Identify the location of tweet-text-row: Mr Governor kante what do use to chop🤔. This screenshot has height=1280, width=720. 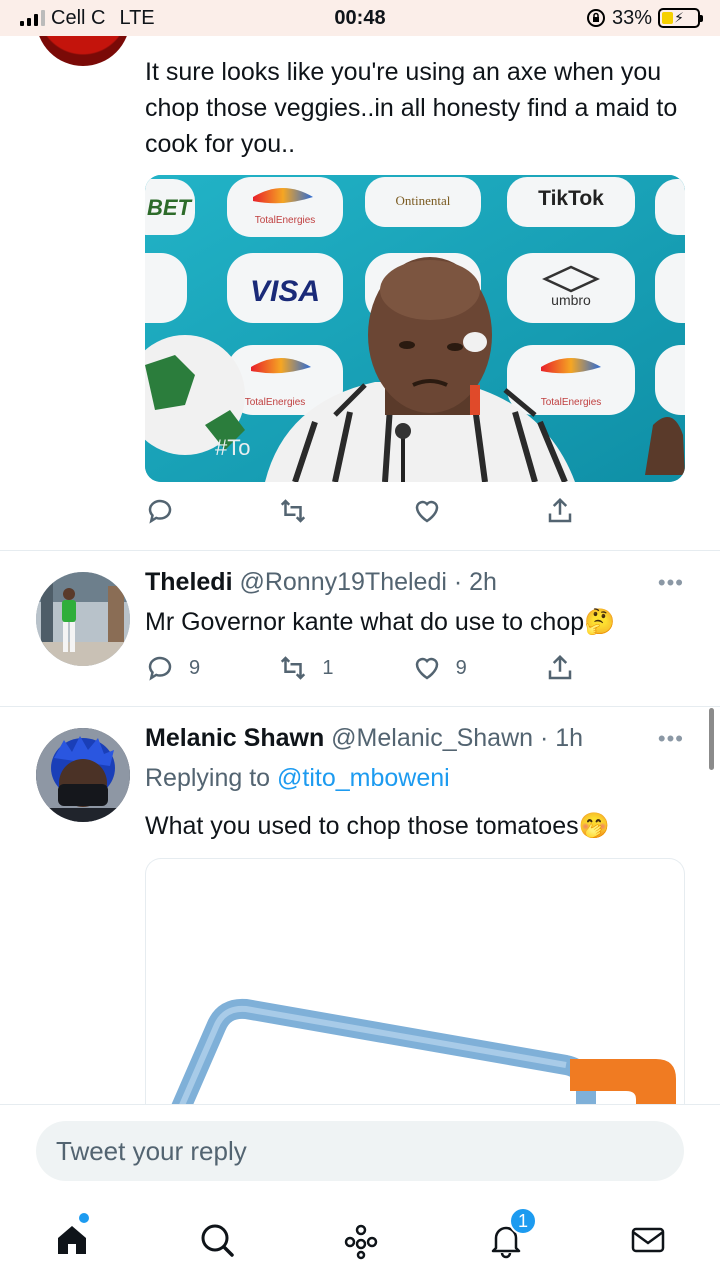
(425, 622).